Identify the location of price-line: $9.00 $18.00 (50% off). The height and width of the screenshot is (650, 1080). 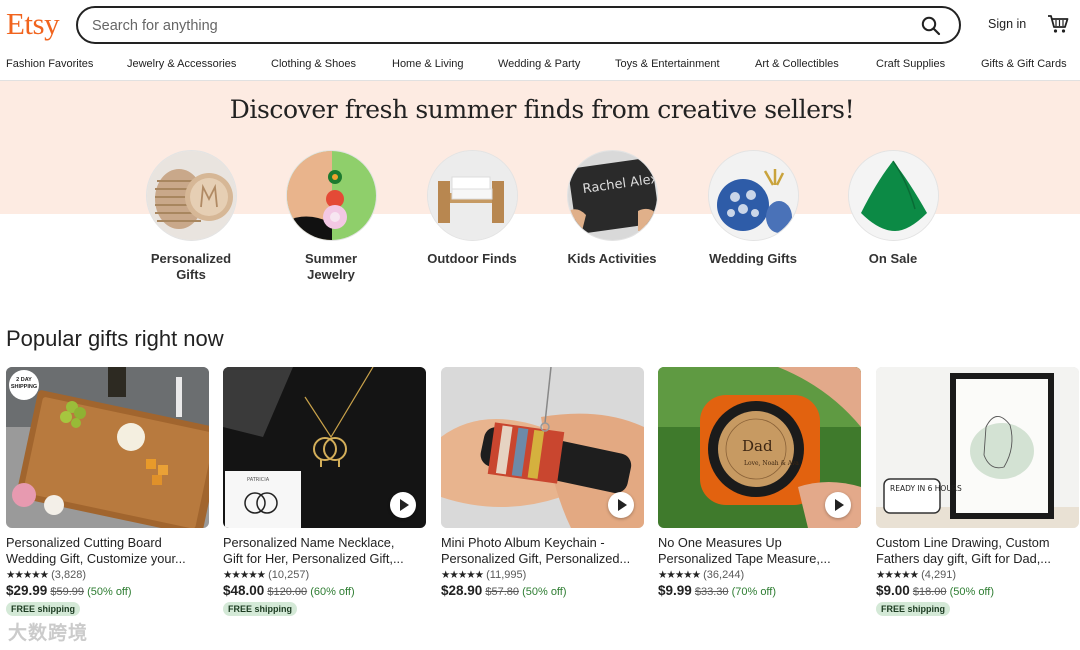
(977, 590).